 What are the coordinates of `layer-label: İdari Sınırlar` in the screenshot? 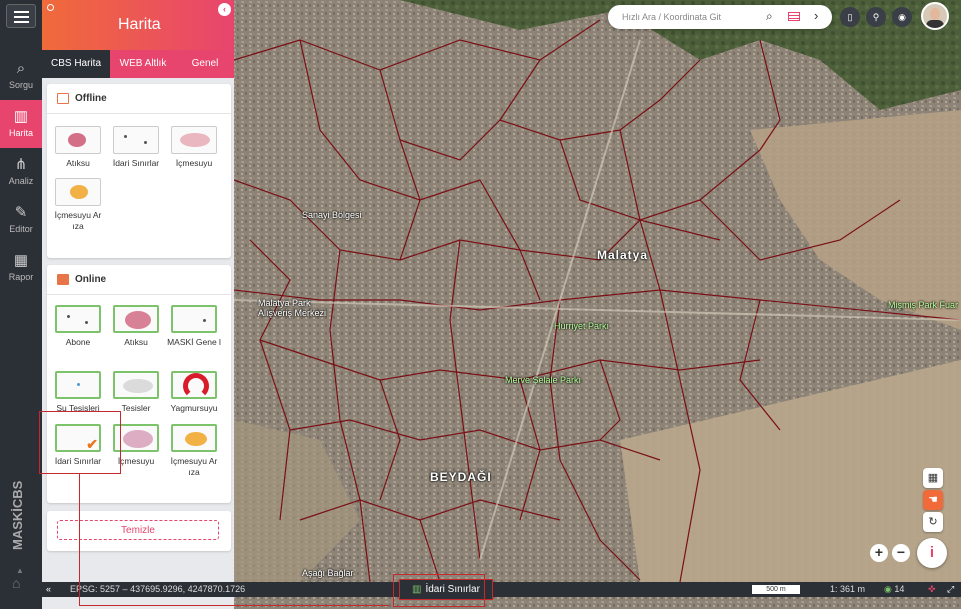 It's located at (136, 163).